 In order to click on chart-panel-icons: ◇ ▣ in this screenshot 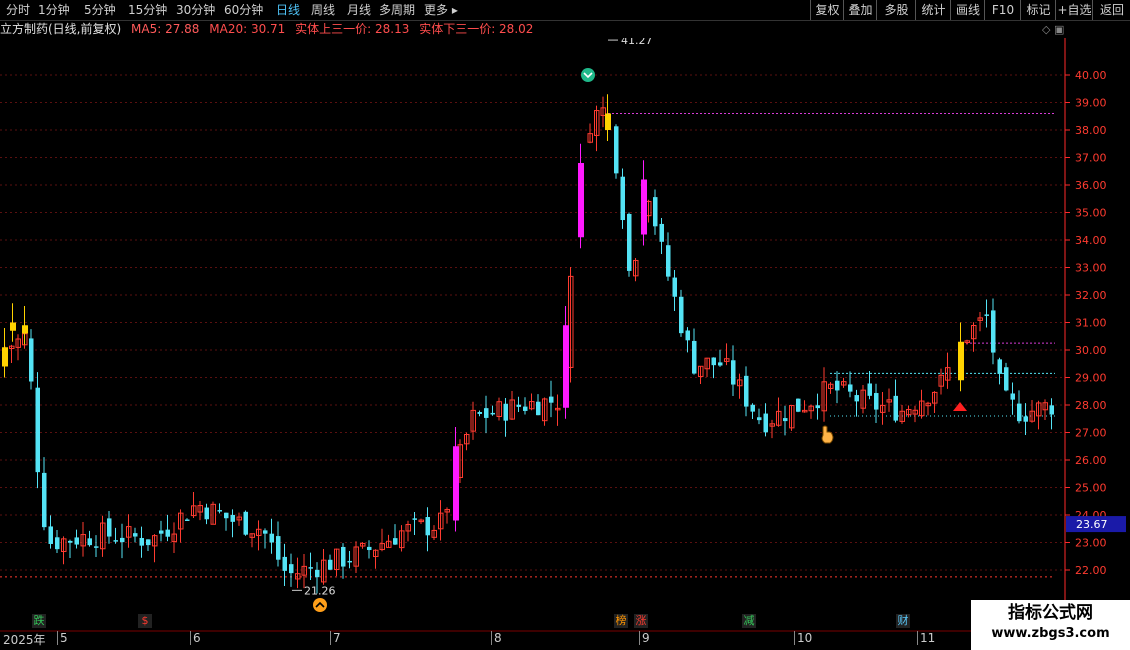, I will do `click(1057, 29)`.